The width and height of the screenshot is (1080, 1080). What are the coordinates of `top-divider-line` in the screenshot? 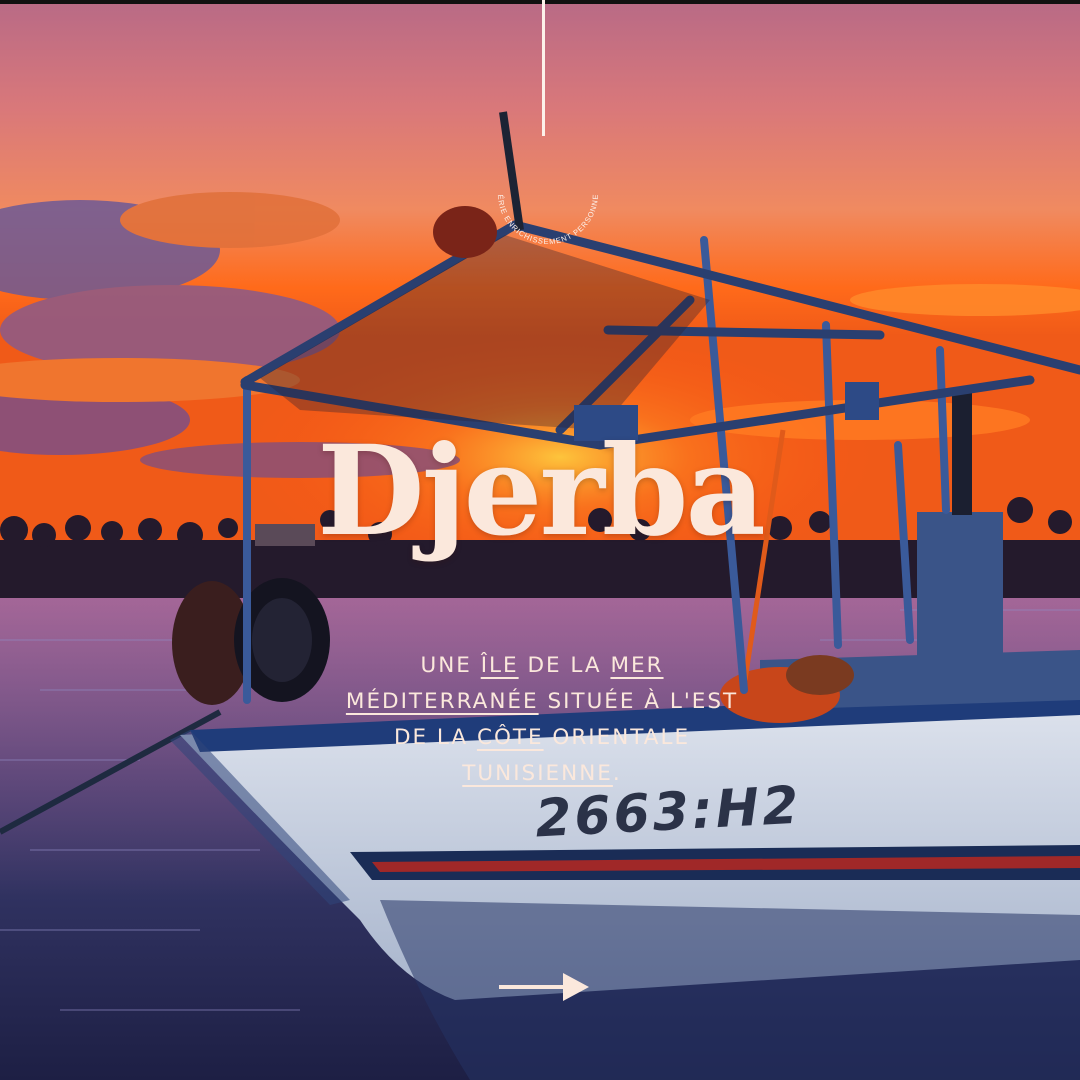 It's located at (543, 68).